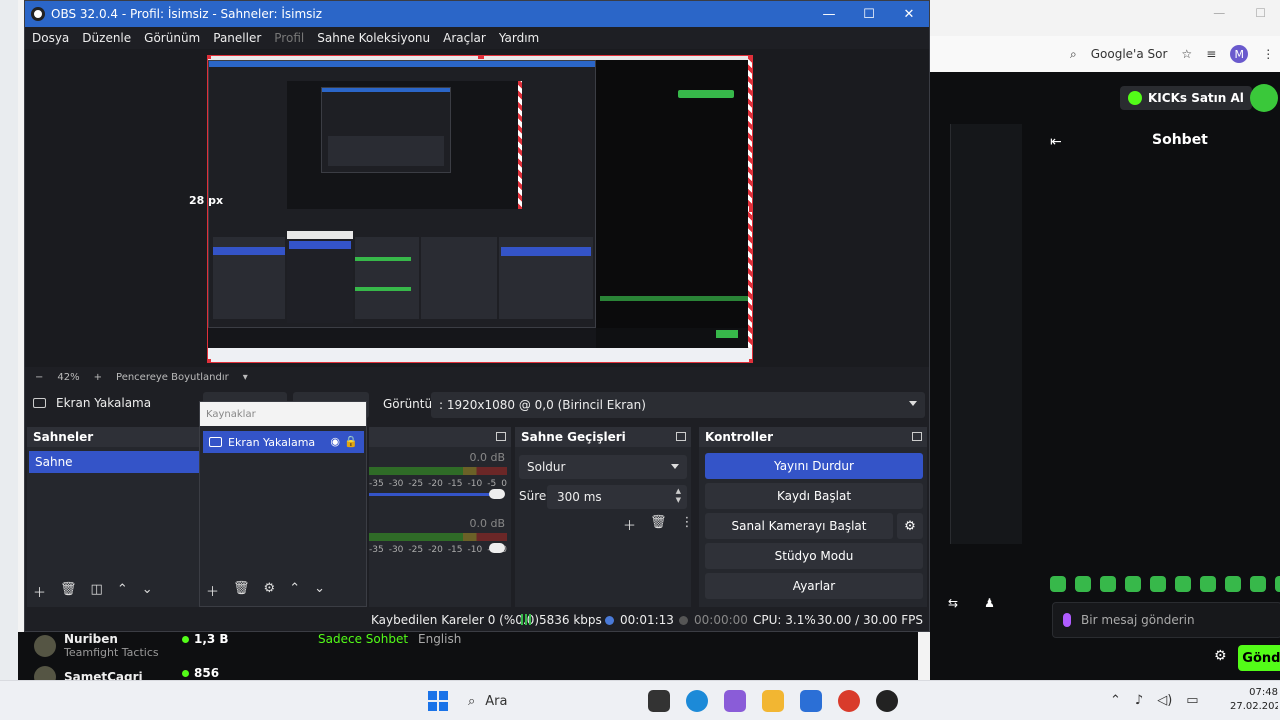 This screenshot has width=1280, height=720. I want to click on volume-slider, so click(434, 494).